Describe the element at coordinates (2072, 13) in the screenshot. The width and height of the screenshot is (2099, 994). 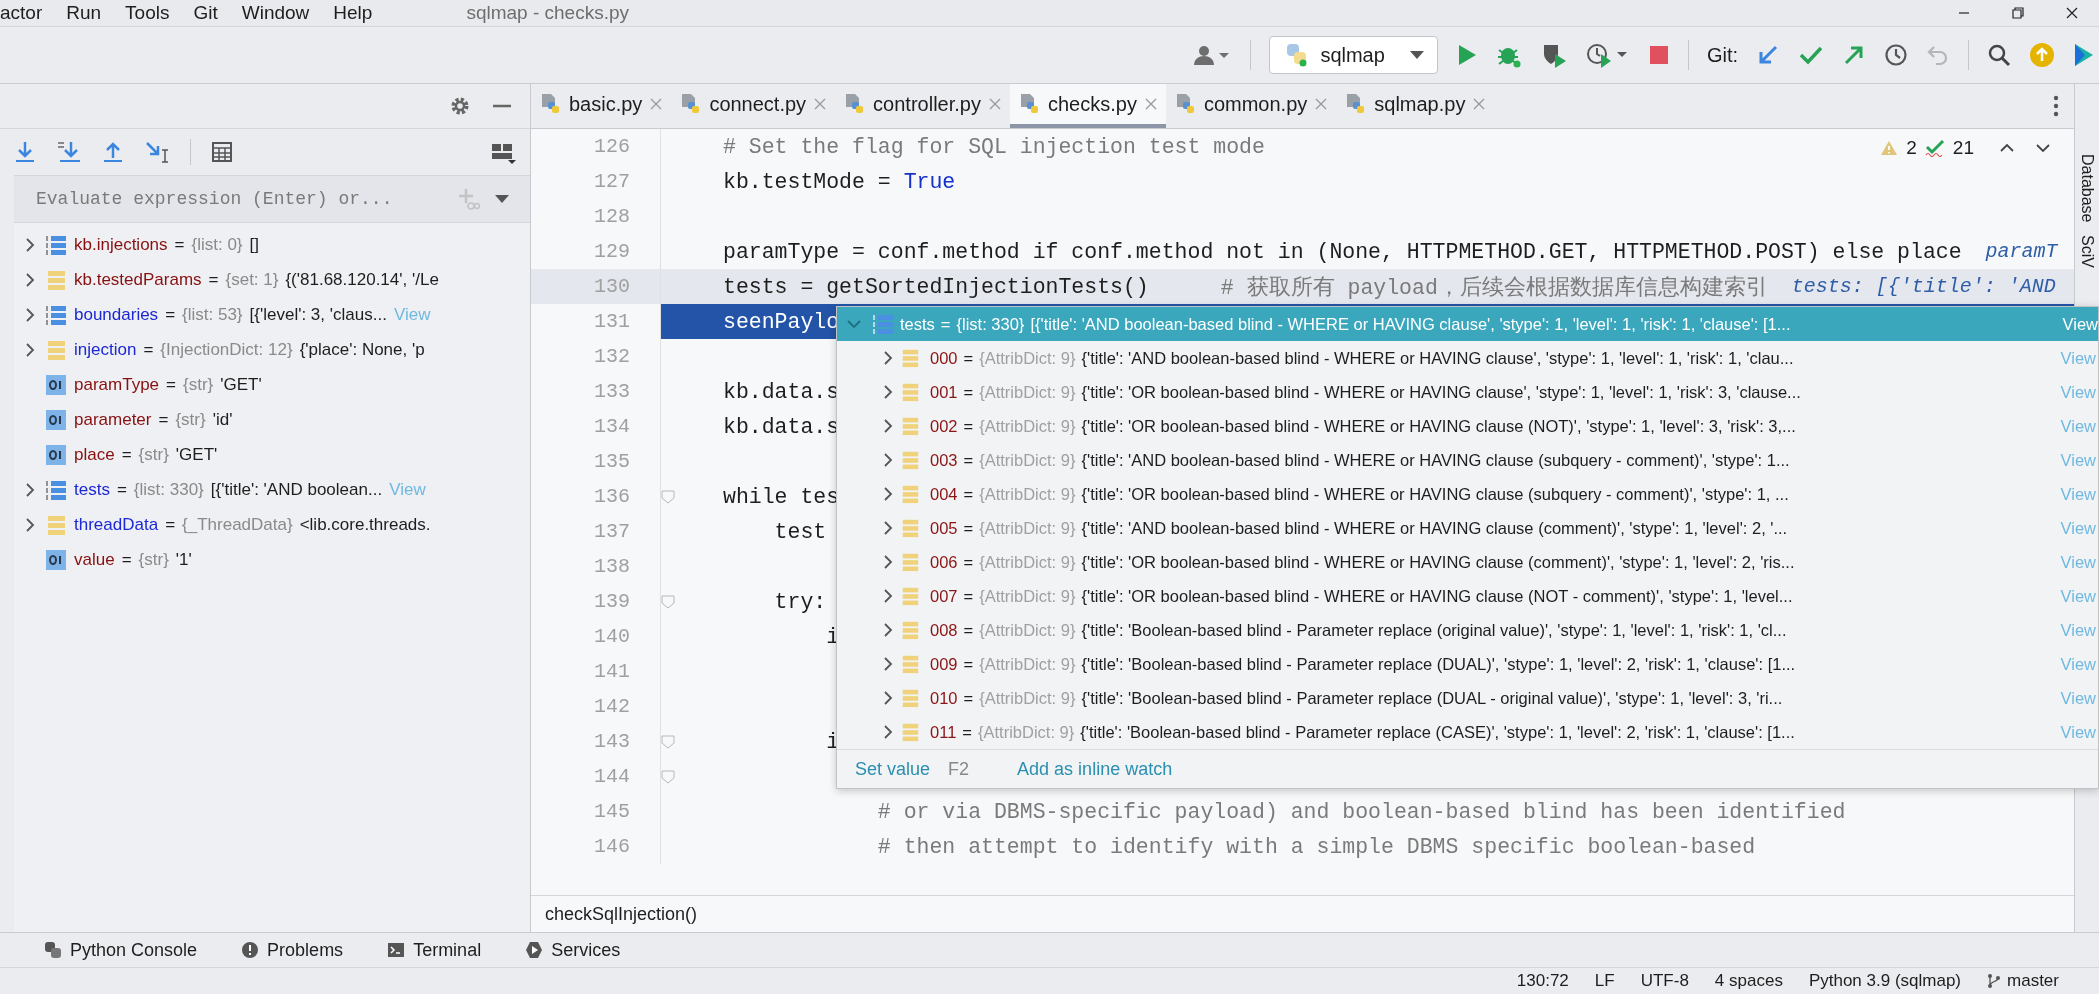
I see `close-icon` at that location.